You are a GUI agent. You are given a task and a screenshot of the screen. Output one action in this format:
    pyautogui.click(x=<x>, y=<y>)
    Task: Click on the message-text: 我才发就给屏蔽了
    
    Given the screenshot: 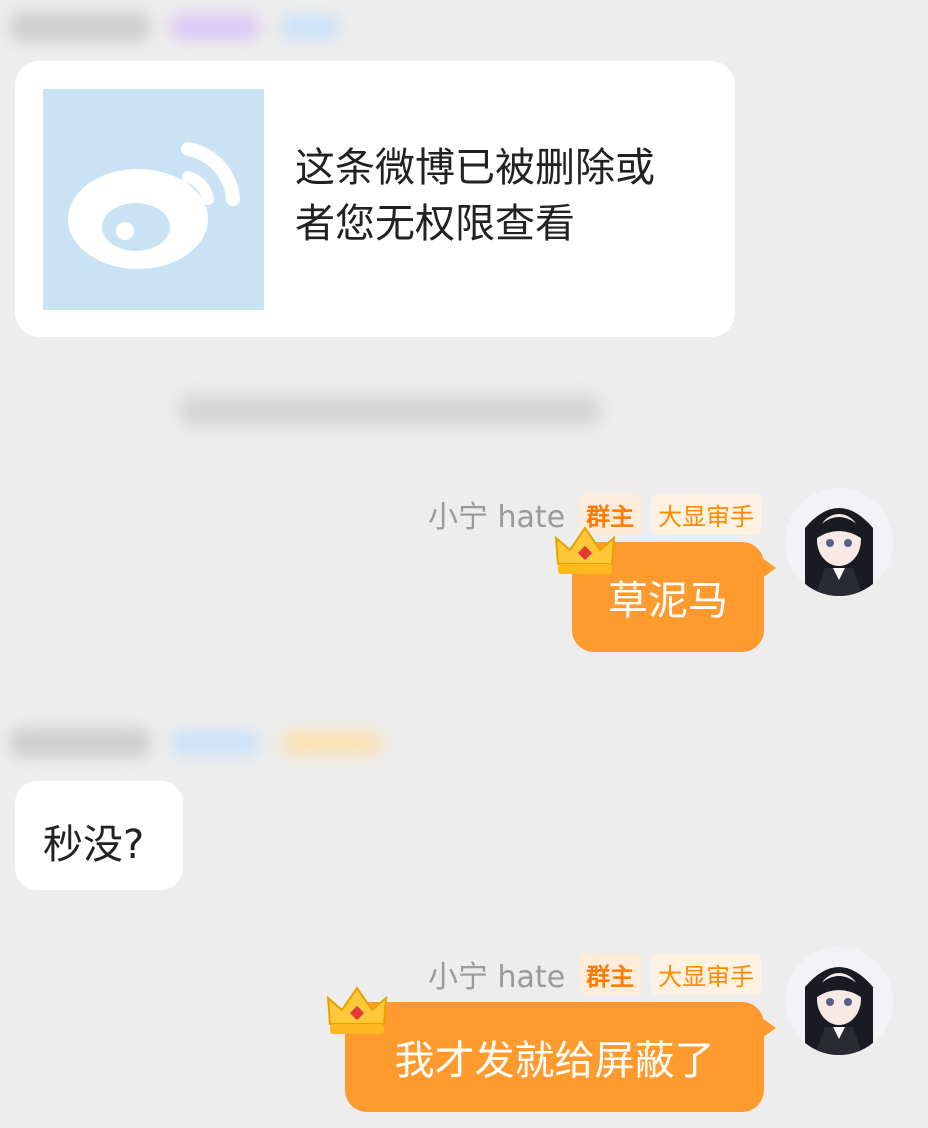 What is the action you would take?
    pyautogui.click(x=554, y=1061)
    